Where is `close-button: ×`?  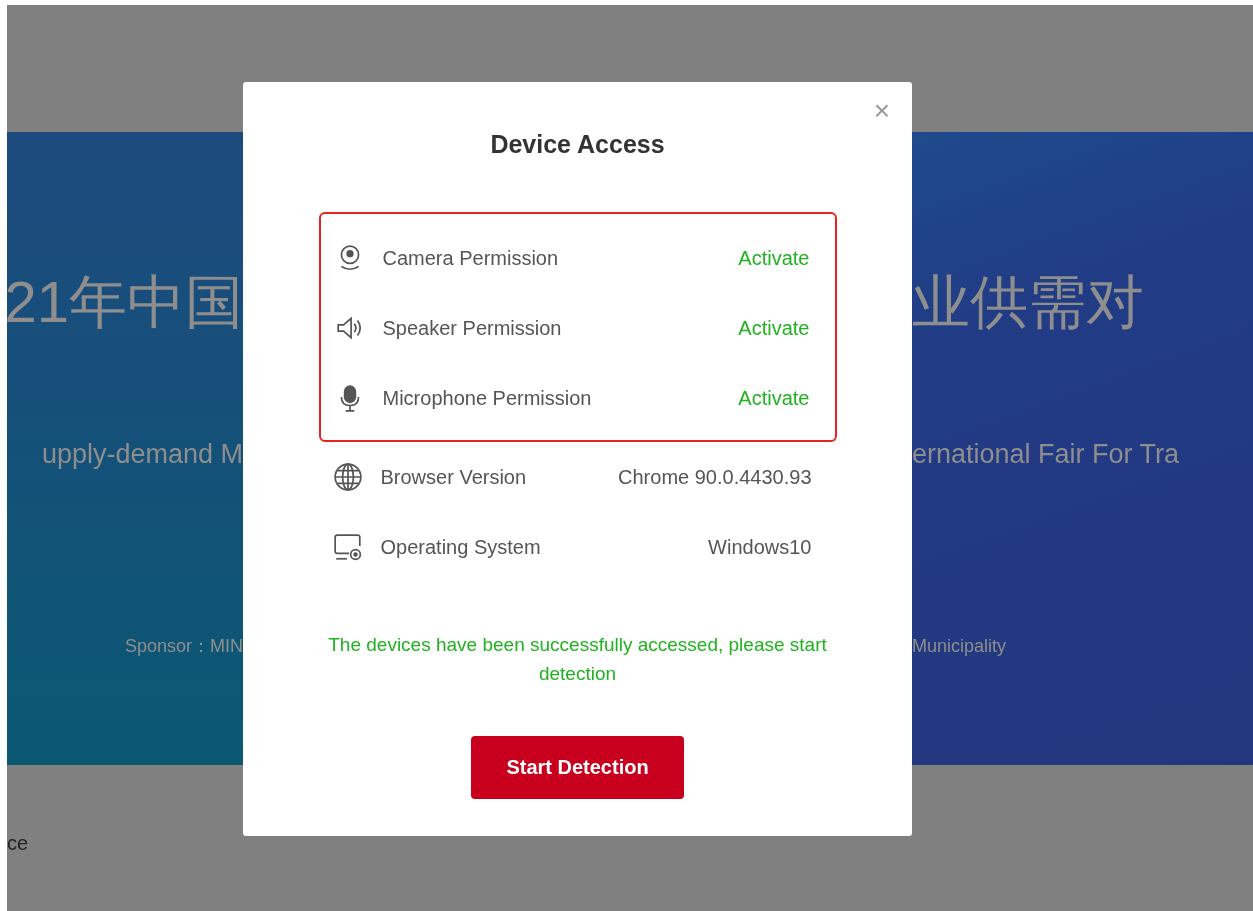
close-button: × is located at coordinates (881, 111).